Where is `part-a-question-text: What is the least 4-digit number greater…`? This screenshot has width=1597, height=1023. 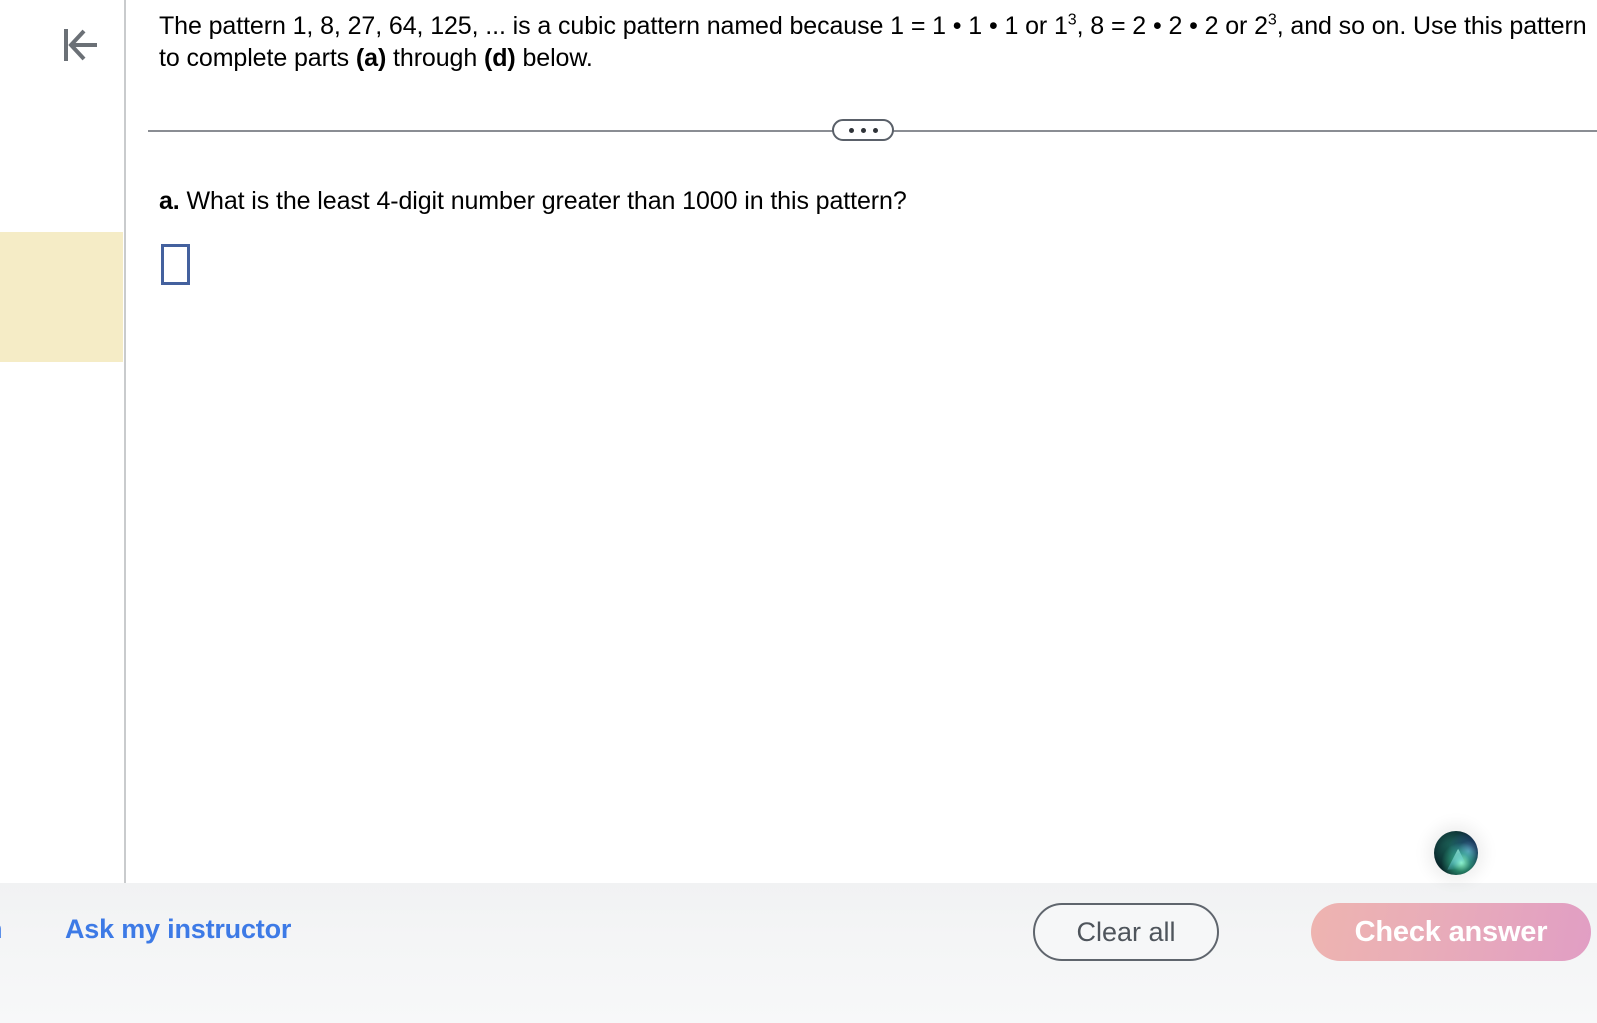 part-a-question-text: What is the least 4-digit number greater… is located at coordinates (546, 201).